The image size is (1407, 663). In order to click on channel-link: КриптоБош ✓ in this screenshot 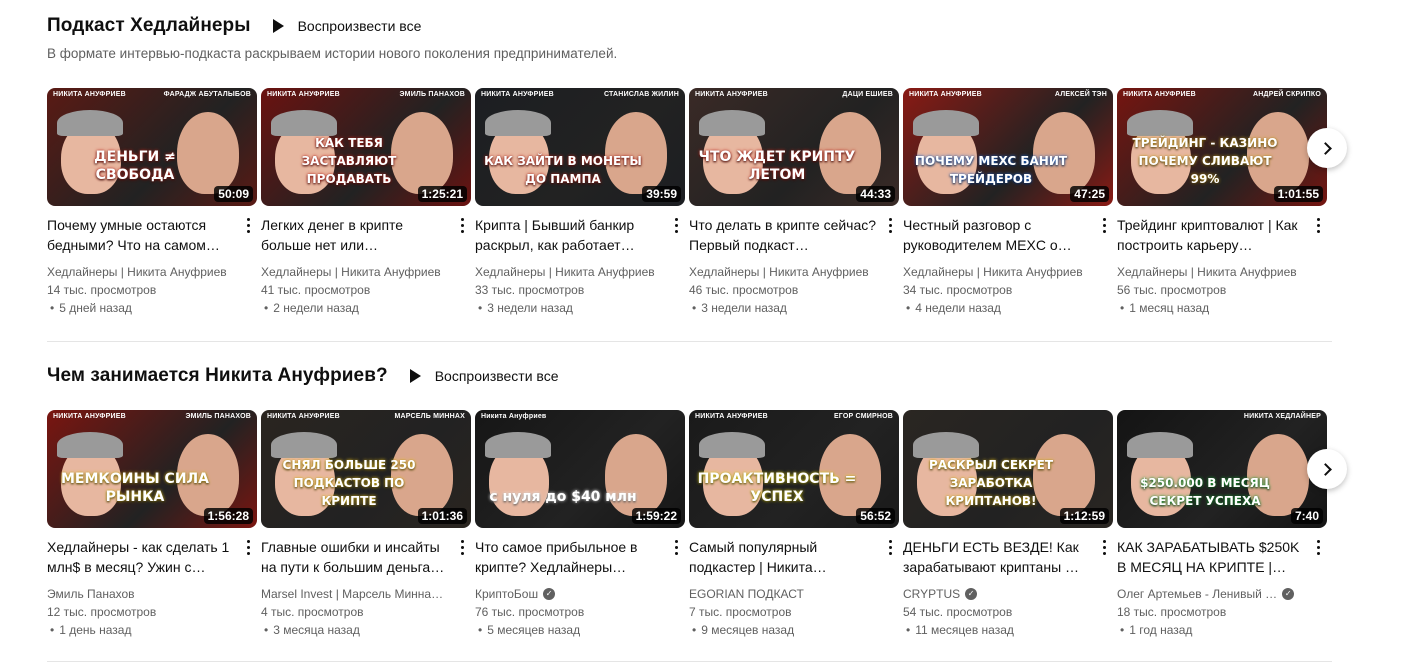, I will do `click(569, 594)`.